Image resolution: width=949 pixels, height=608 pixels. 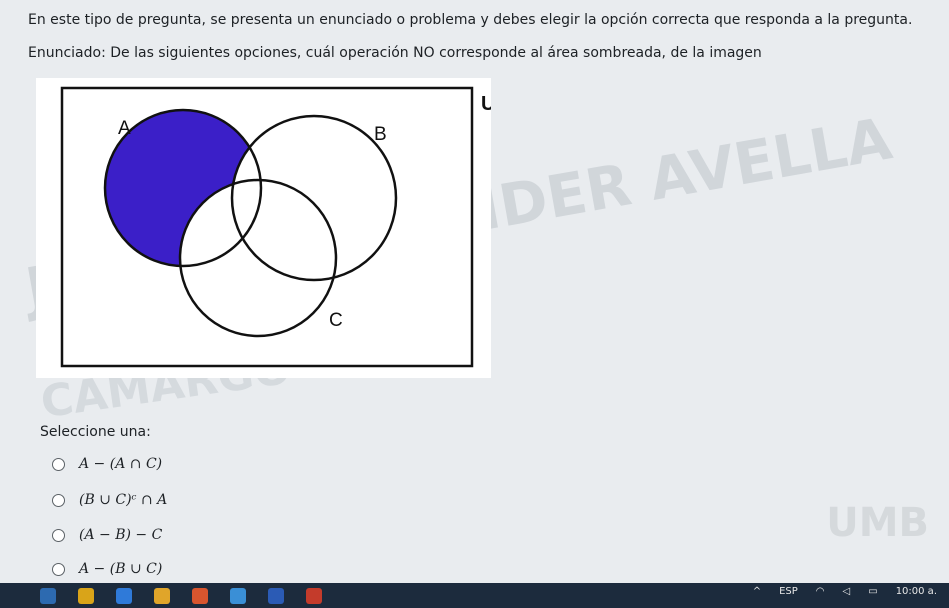 I want to click on option-label: A − (B ∪ C), so click(x=121, y=569).